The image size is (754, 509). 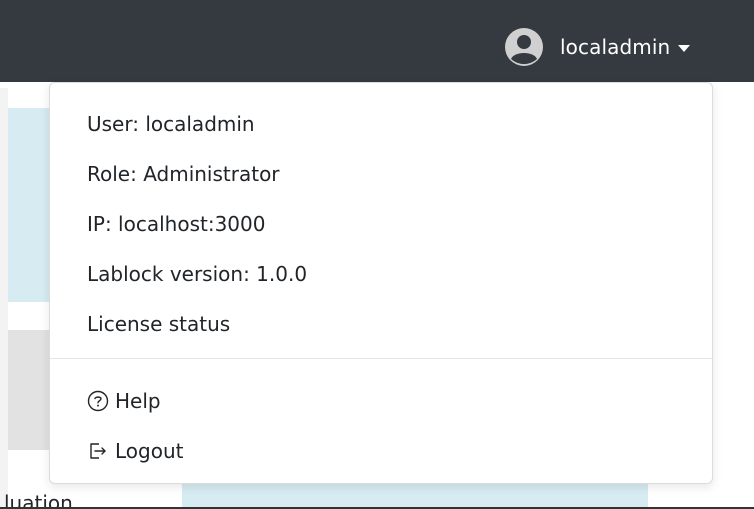 What do you see at coordinates (4, 298) in the screenshot?
I see `page-left-gutter` at bounding box center [4, 298].